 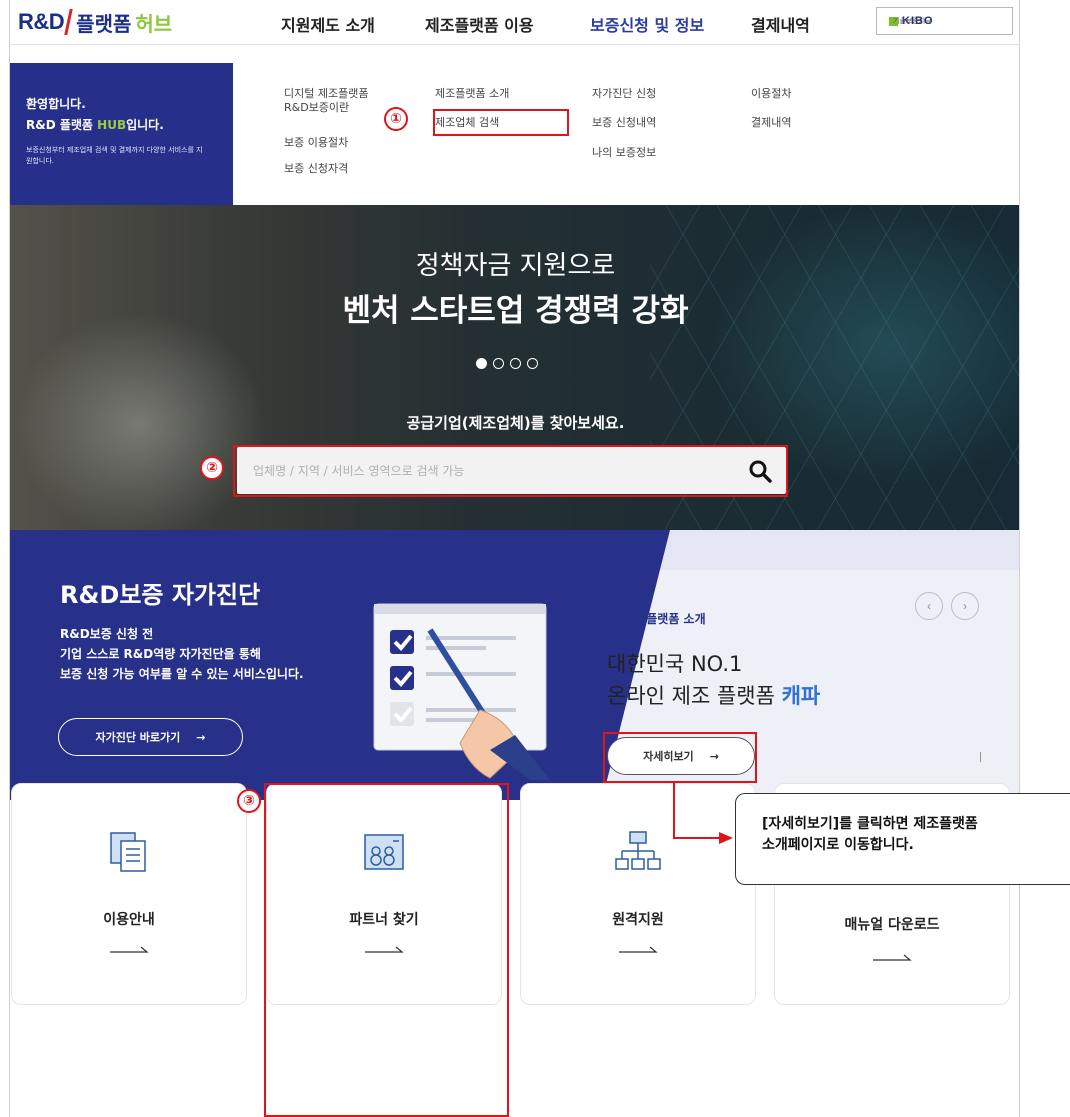 What do you see at coordinates (129, 894) in the screenshot?
I see `card-usage-guide: 이용안내` at bounding box center [129, 894].